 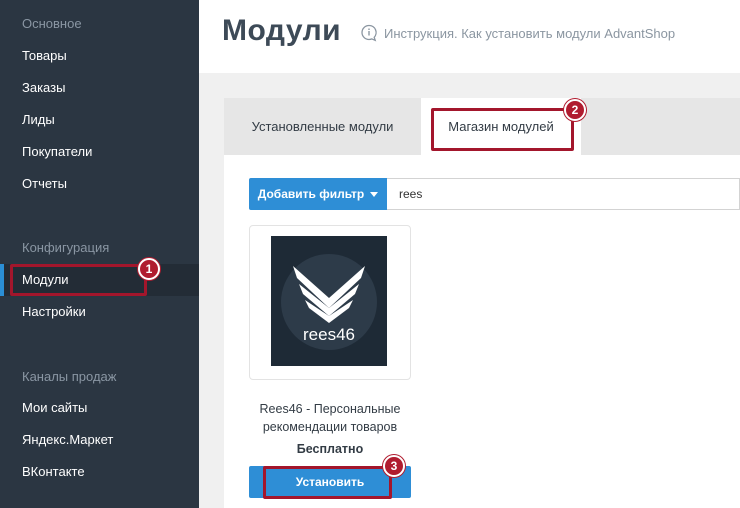 I want to click on annotation-highlight-install, so click(x=327, y=482).